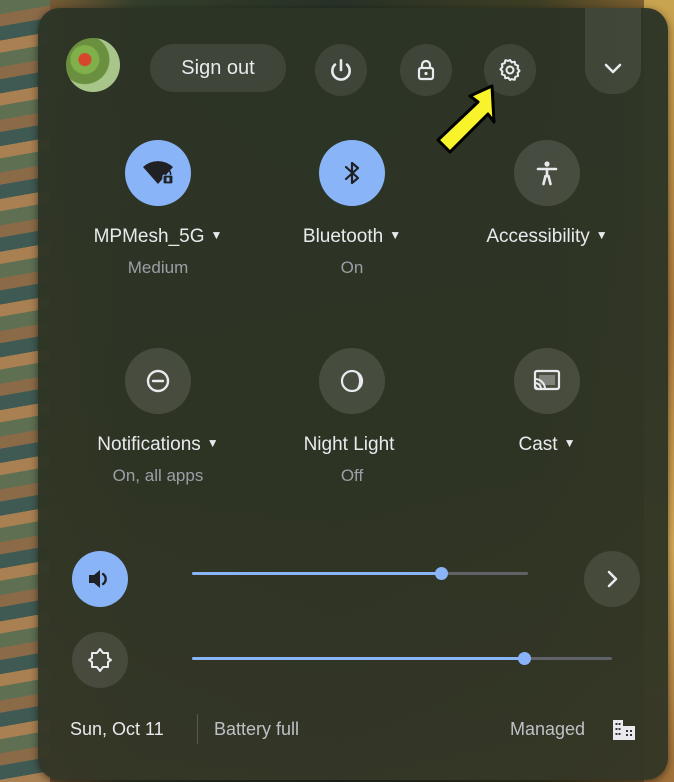  What do you see at coordinates (352, 445) in the screenshot?
I see `tile-label: Night Light` at bounding box center [352, 445].